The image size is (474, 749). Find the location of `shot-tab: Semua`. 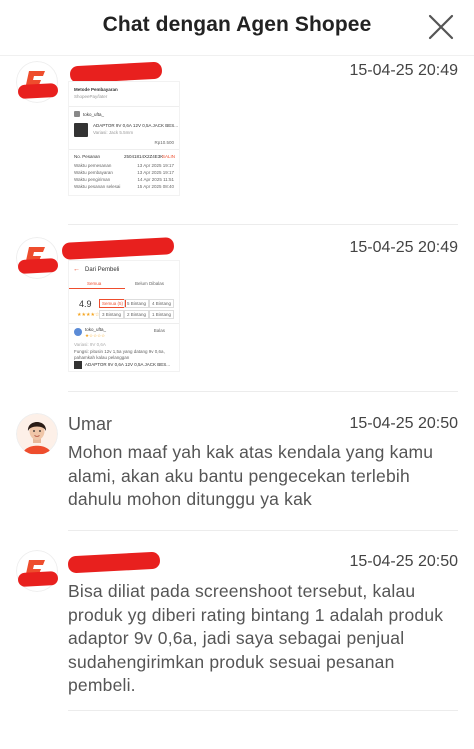

shot-tab: Semua is located at coordinates (94, 283).